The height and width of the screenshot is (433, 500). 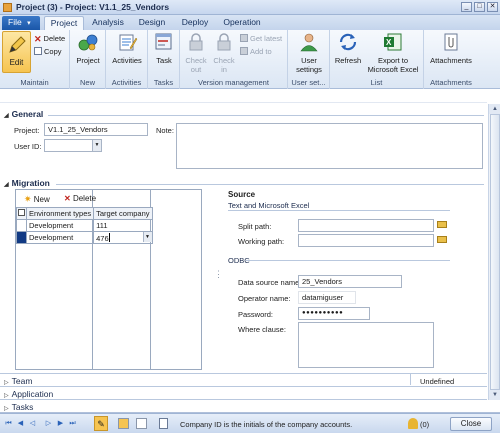 What do you see at coordinates (21, 213) in the screenshot?
I see `select-all-checkbox` at bounding box center [21, 213].